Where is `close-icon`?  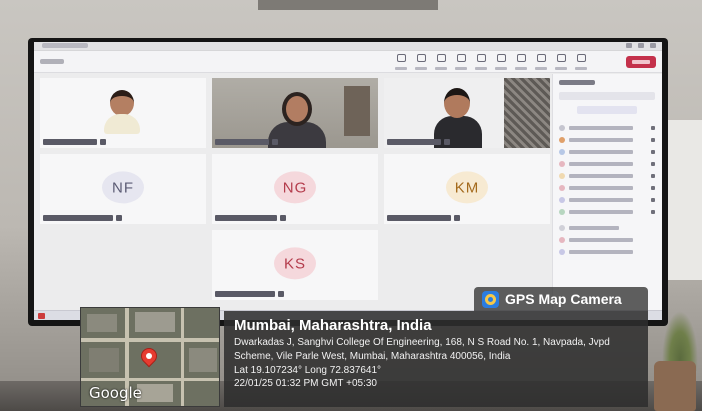 close-icon is located at coordinates (653, 45).